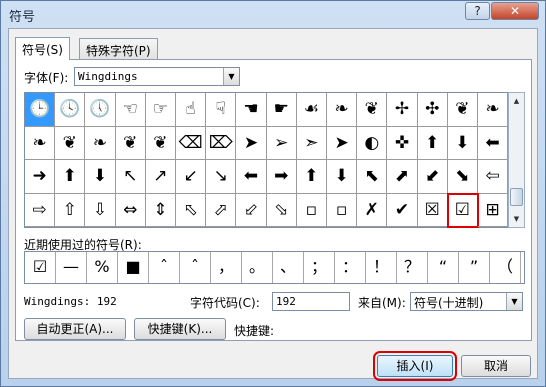 The image size is (546, 387). What do you see at coordinates (221, 210) in the screenshot?
I see `symbol-cell: ⬀` at bounding box center [221, 210].